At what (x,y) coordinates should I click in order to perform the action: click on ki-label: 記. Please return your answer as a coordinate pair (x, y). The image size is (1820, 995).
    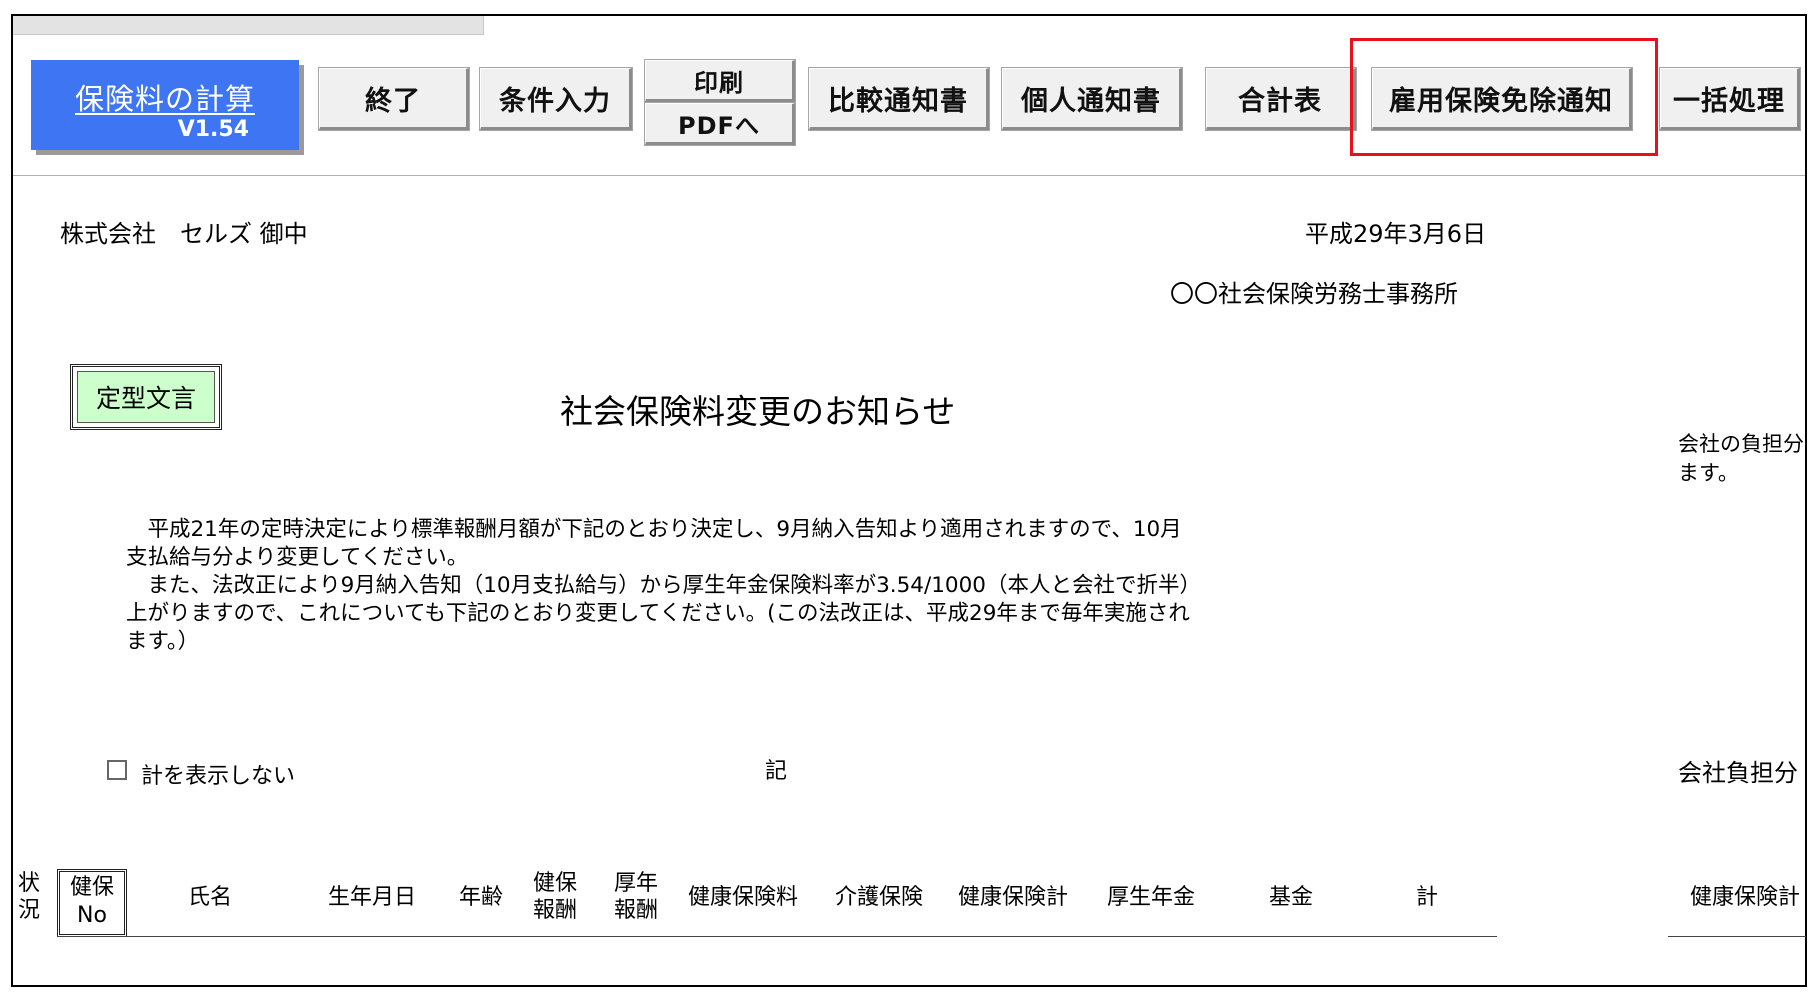
    Looking at the image, I should click on (776, 771).